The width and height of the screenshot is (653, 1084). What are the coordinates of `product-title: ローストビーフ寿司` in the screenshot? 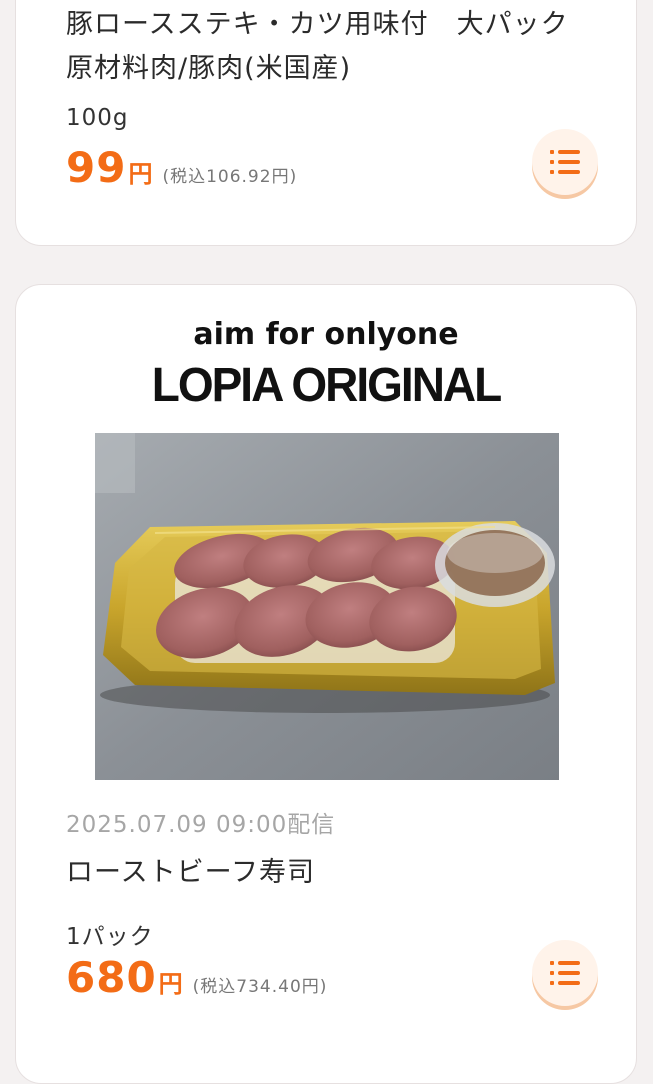 It's located at (191, 872).